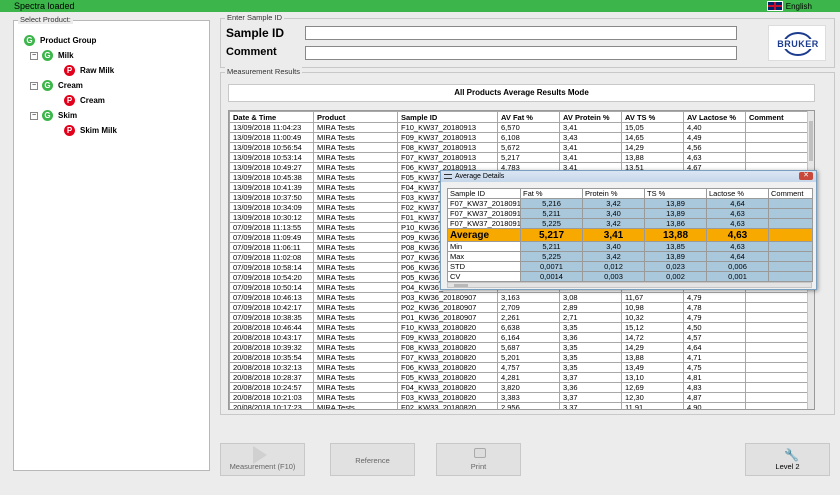 The width and height of the screenshot is (840, 495). What do you see at coordinates (262, 459) in the screenshot?
I see `measurement-button: Measurement (F10)` at bounding box center [262, 459].